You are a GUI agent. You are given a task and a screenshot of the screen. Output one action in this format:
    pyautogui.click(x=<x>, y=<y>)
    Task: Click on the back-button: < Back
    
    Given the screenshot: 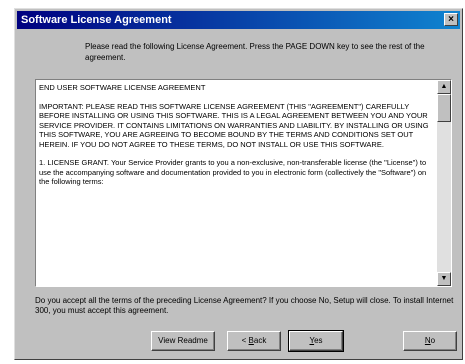 What is the action you would take?
    pyautogui.click(x=254, y=341)
    